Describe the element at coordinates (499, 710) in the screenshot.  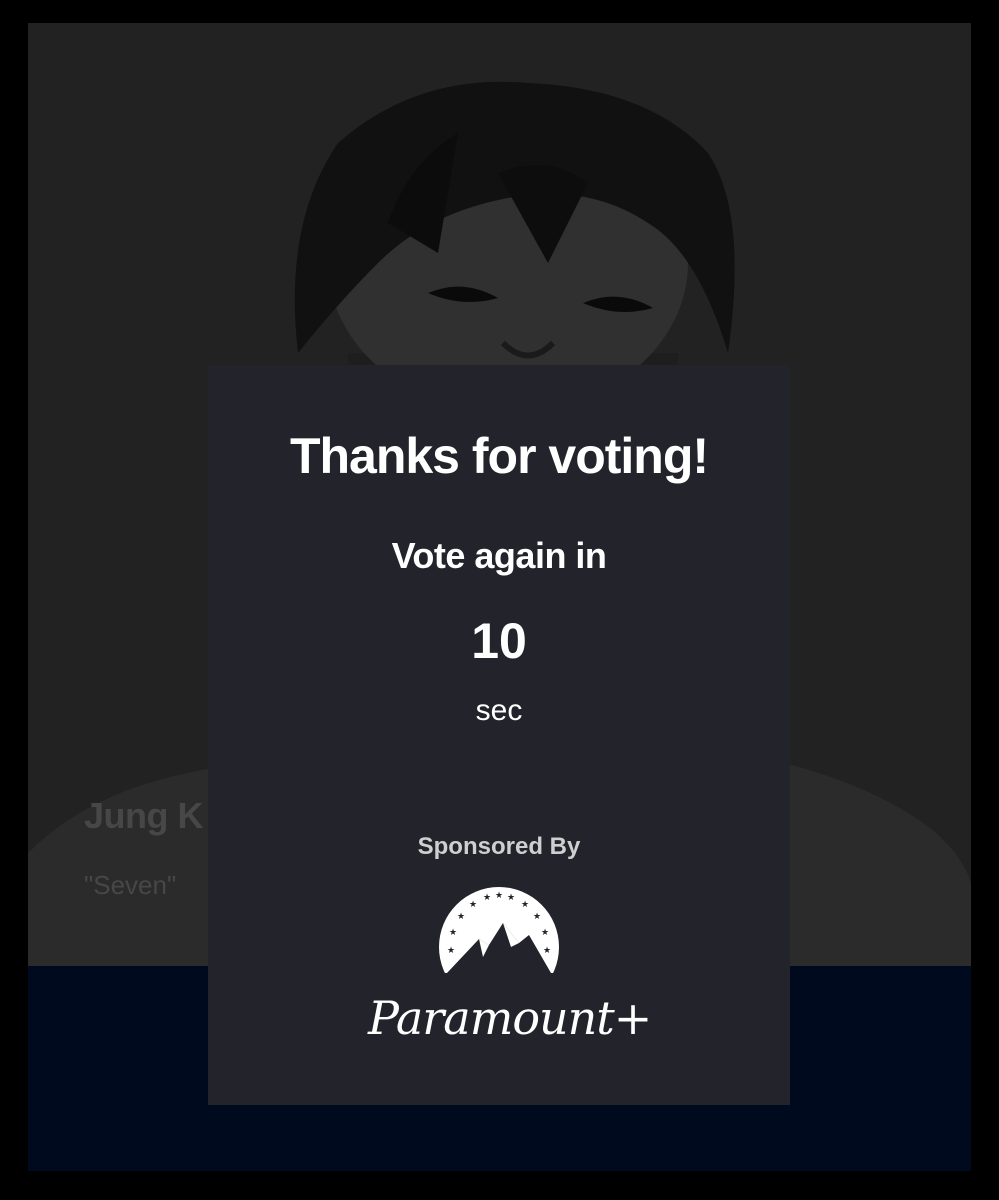
I see `countdown-unit: sec` at that location.